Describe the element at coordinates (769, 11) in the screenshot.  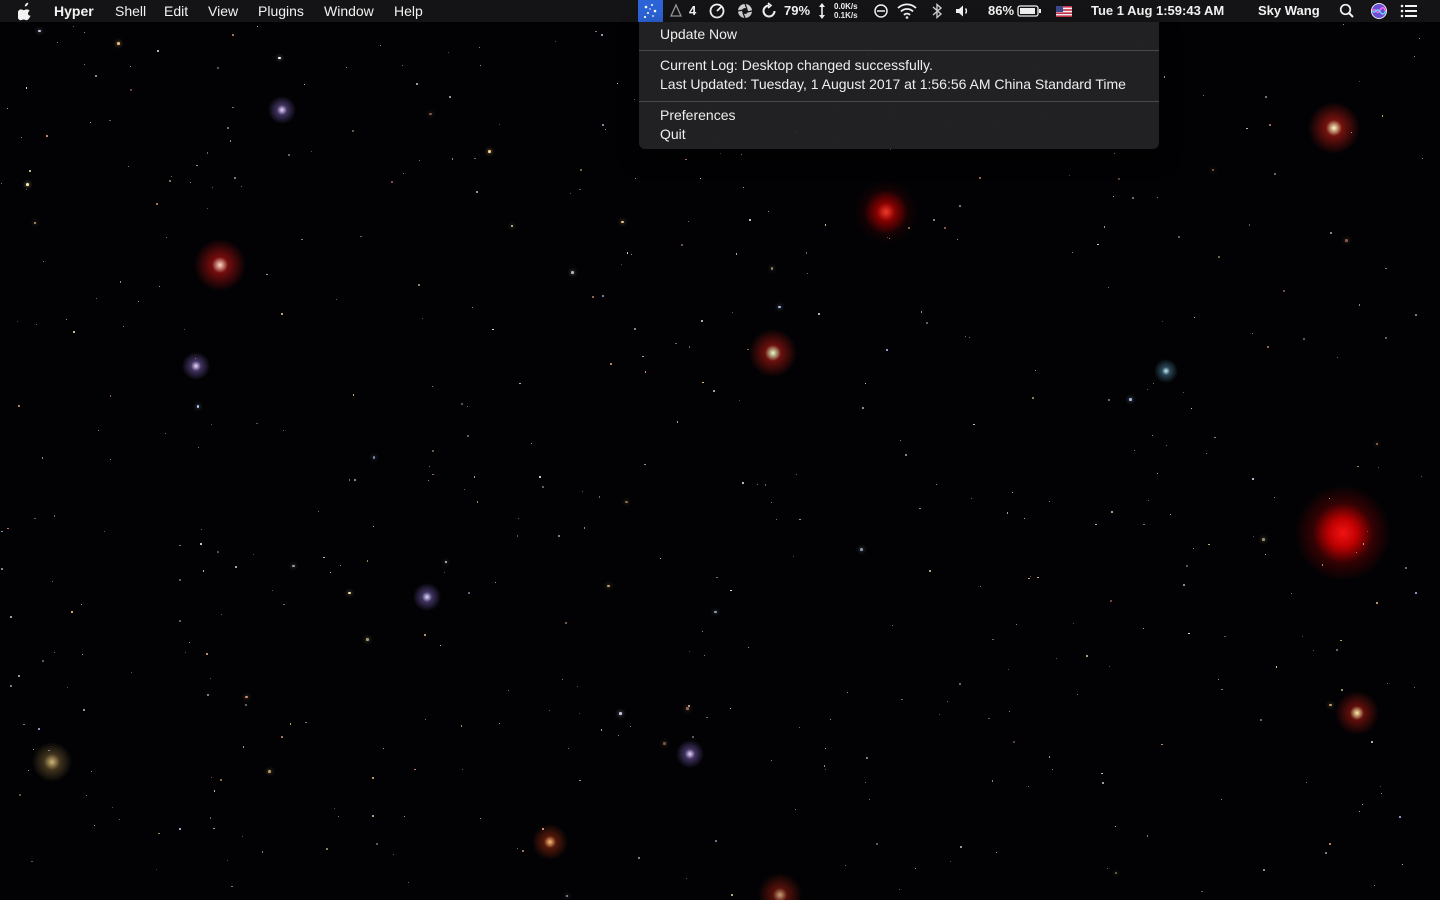
I see `refresh-icon` at that location.